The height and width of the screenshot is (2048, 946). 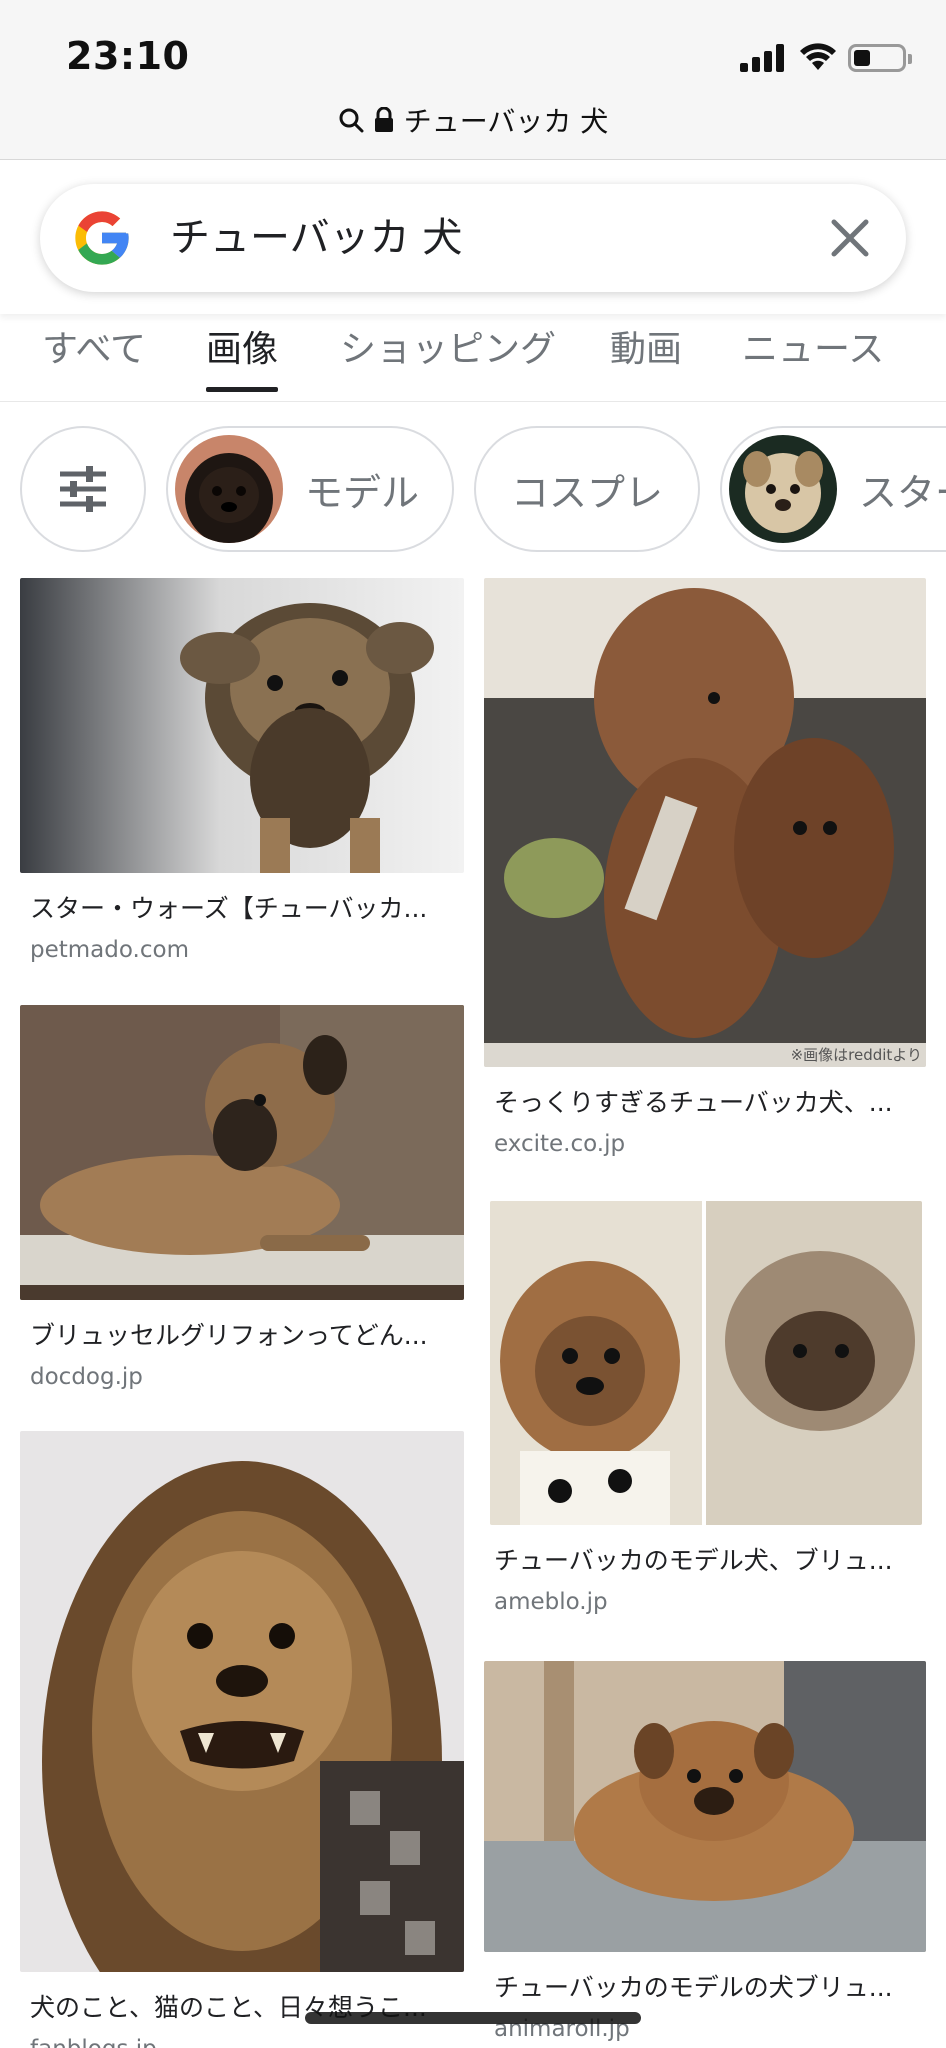 What do you see at coordinates (362, 492) in the screenshot?
I see `chip-model-label: モデル` at bounding box center [362, 492].